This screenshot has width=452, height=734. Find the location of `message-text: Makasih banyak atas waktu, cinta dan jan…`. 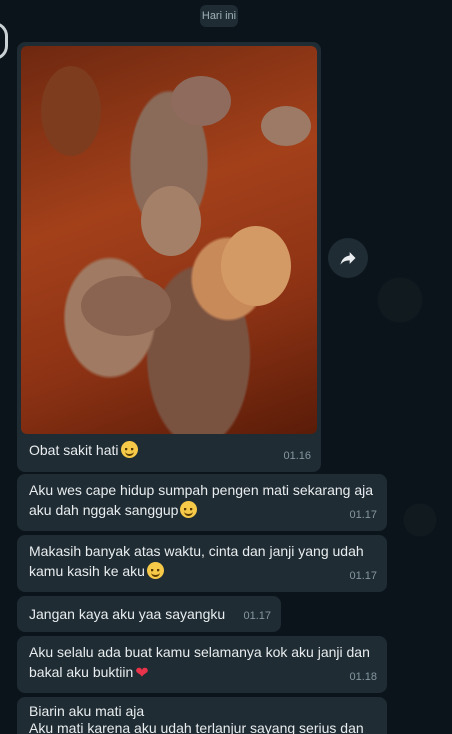

message-text: Makasih banyak atas waktu, cinta dan jan… is located at coordinates (196, 561).